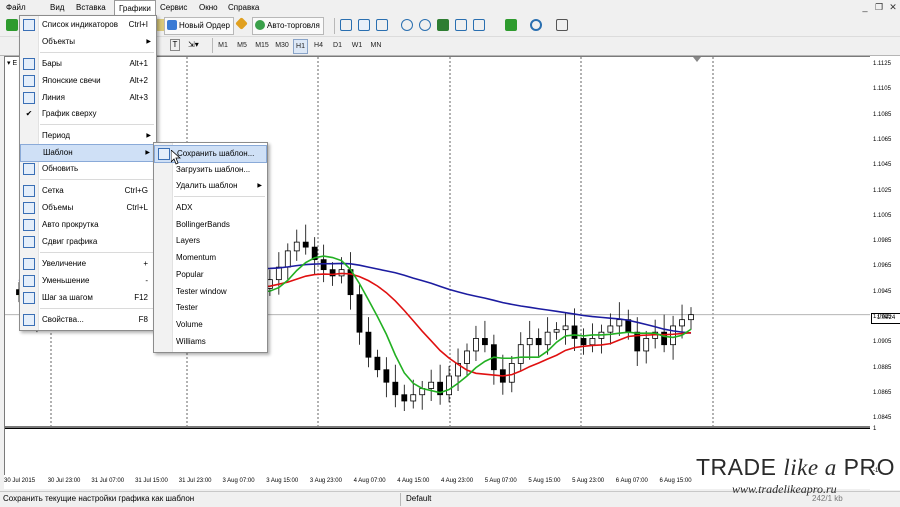 This screenshot has height=507, width=900. I want to click on charts-menu-item: Объекты ▶, so click(88, 42).